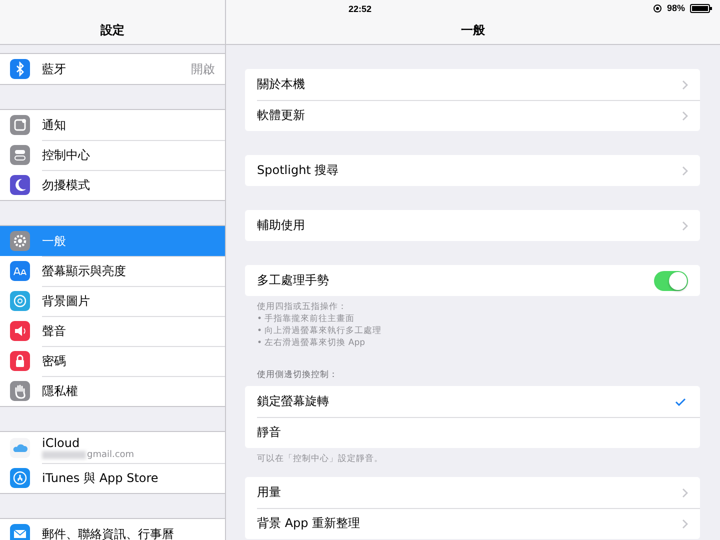 The width and height of the screenshot is (720, 540). I want to click on row-label: 藍牙, so click(54, 69).